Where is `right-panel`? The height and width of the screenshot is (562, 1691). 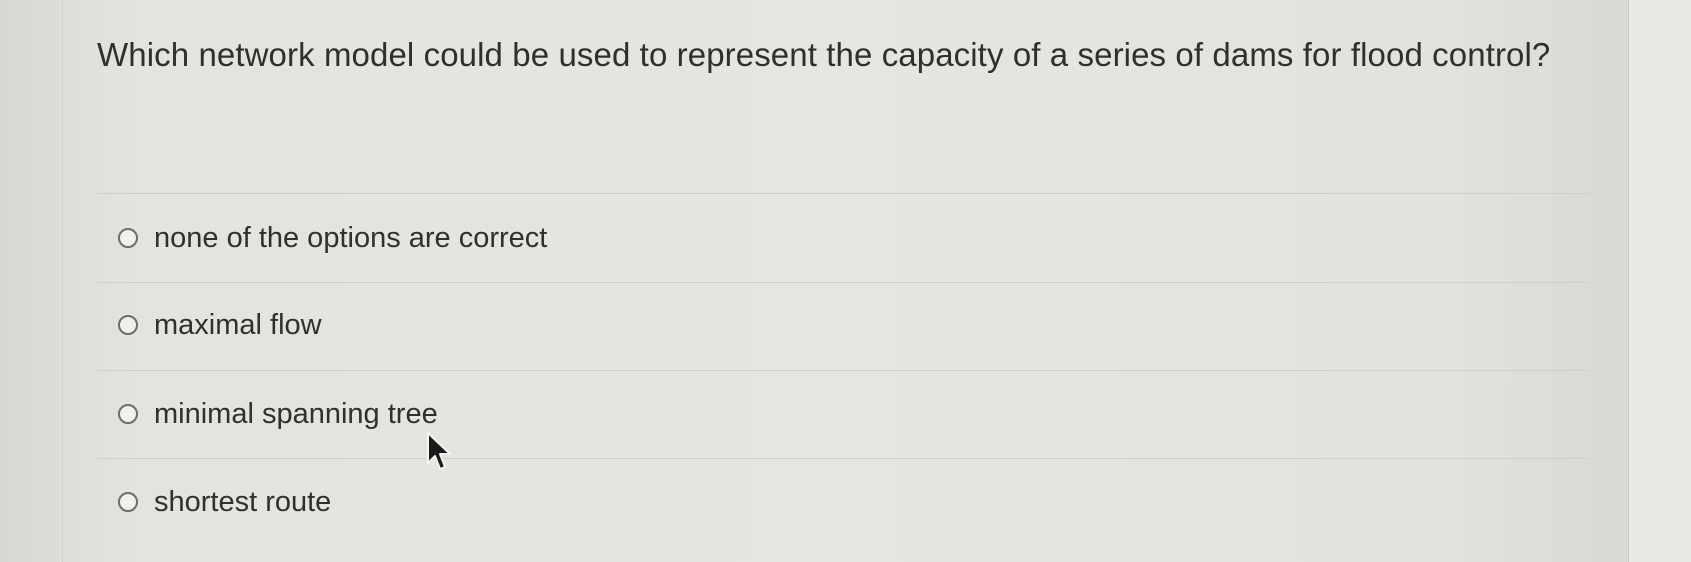 right-panel is located at coordinates (1659, 281).